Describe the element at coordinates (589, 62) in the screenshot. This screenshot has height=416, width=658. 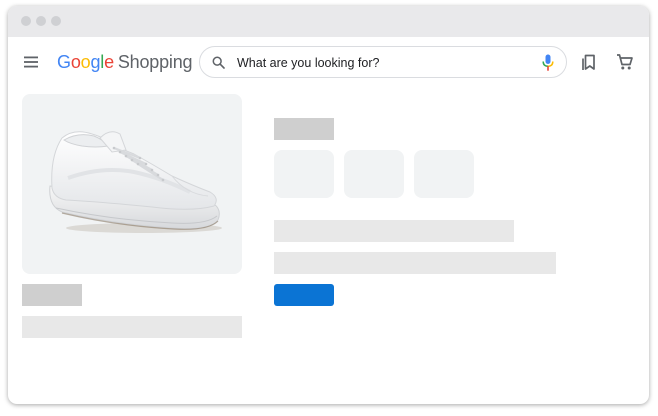
I see `bookmarks-icon` at that location.